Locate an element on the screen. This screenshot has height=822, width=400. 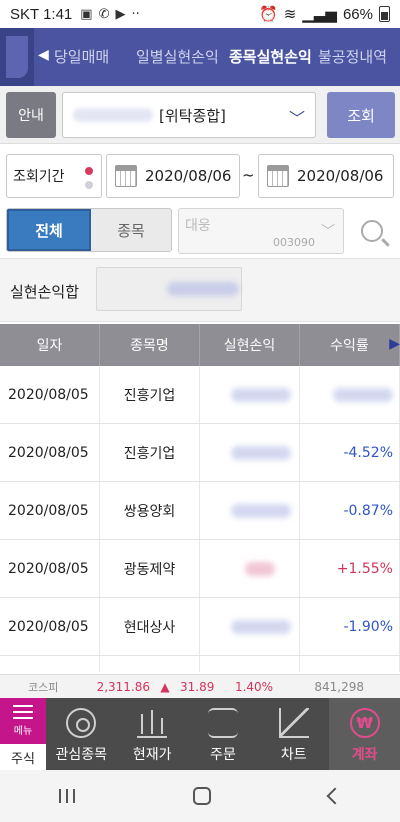
table-row: 2020/08/05SK케미칼 -1.37% is located at coordinates (200, 664).